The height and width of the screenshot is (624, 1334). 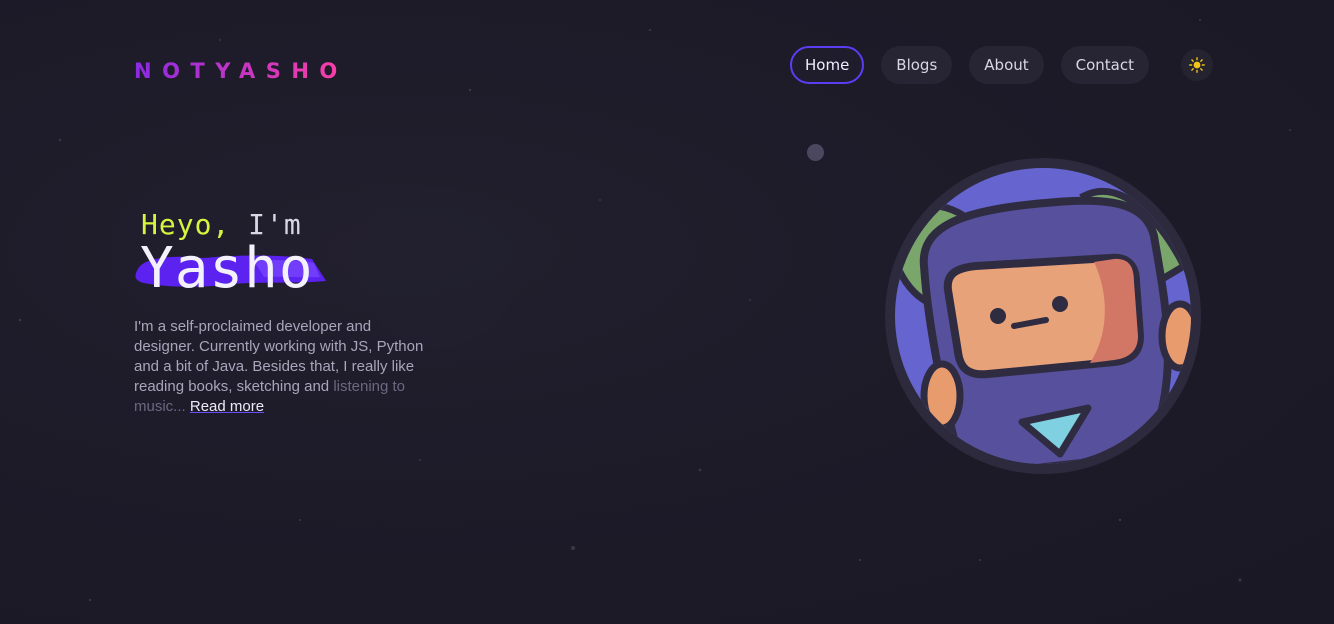 I want to click on hero-name: Yasho, so click(x=227, y=268).